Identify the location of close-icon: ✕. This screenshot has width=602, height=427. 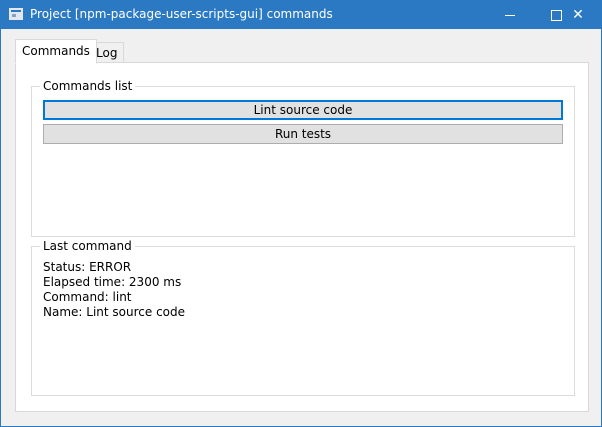
(578, 15).